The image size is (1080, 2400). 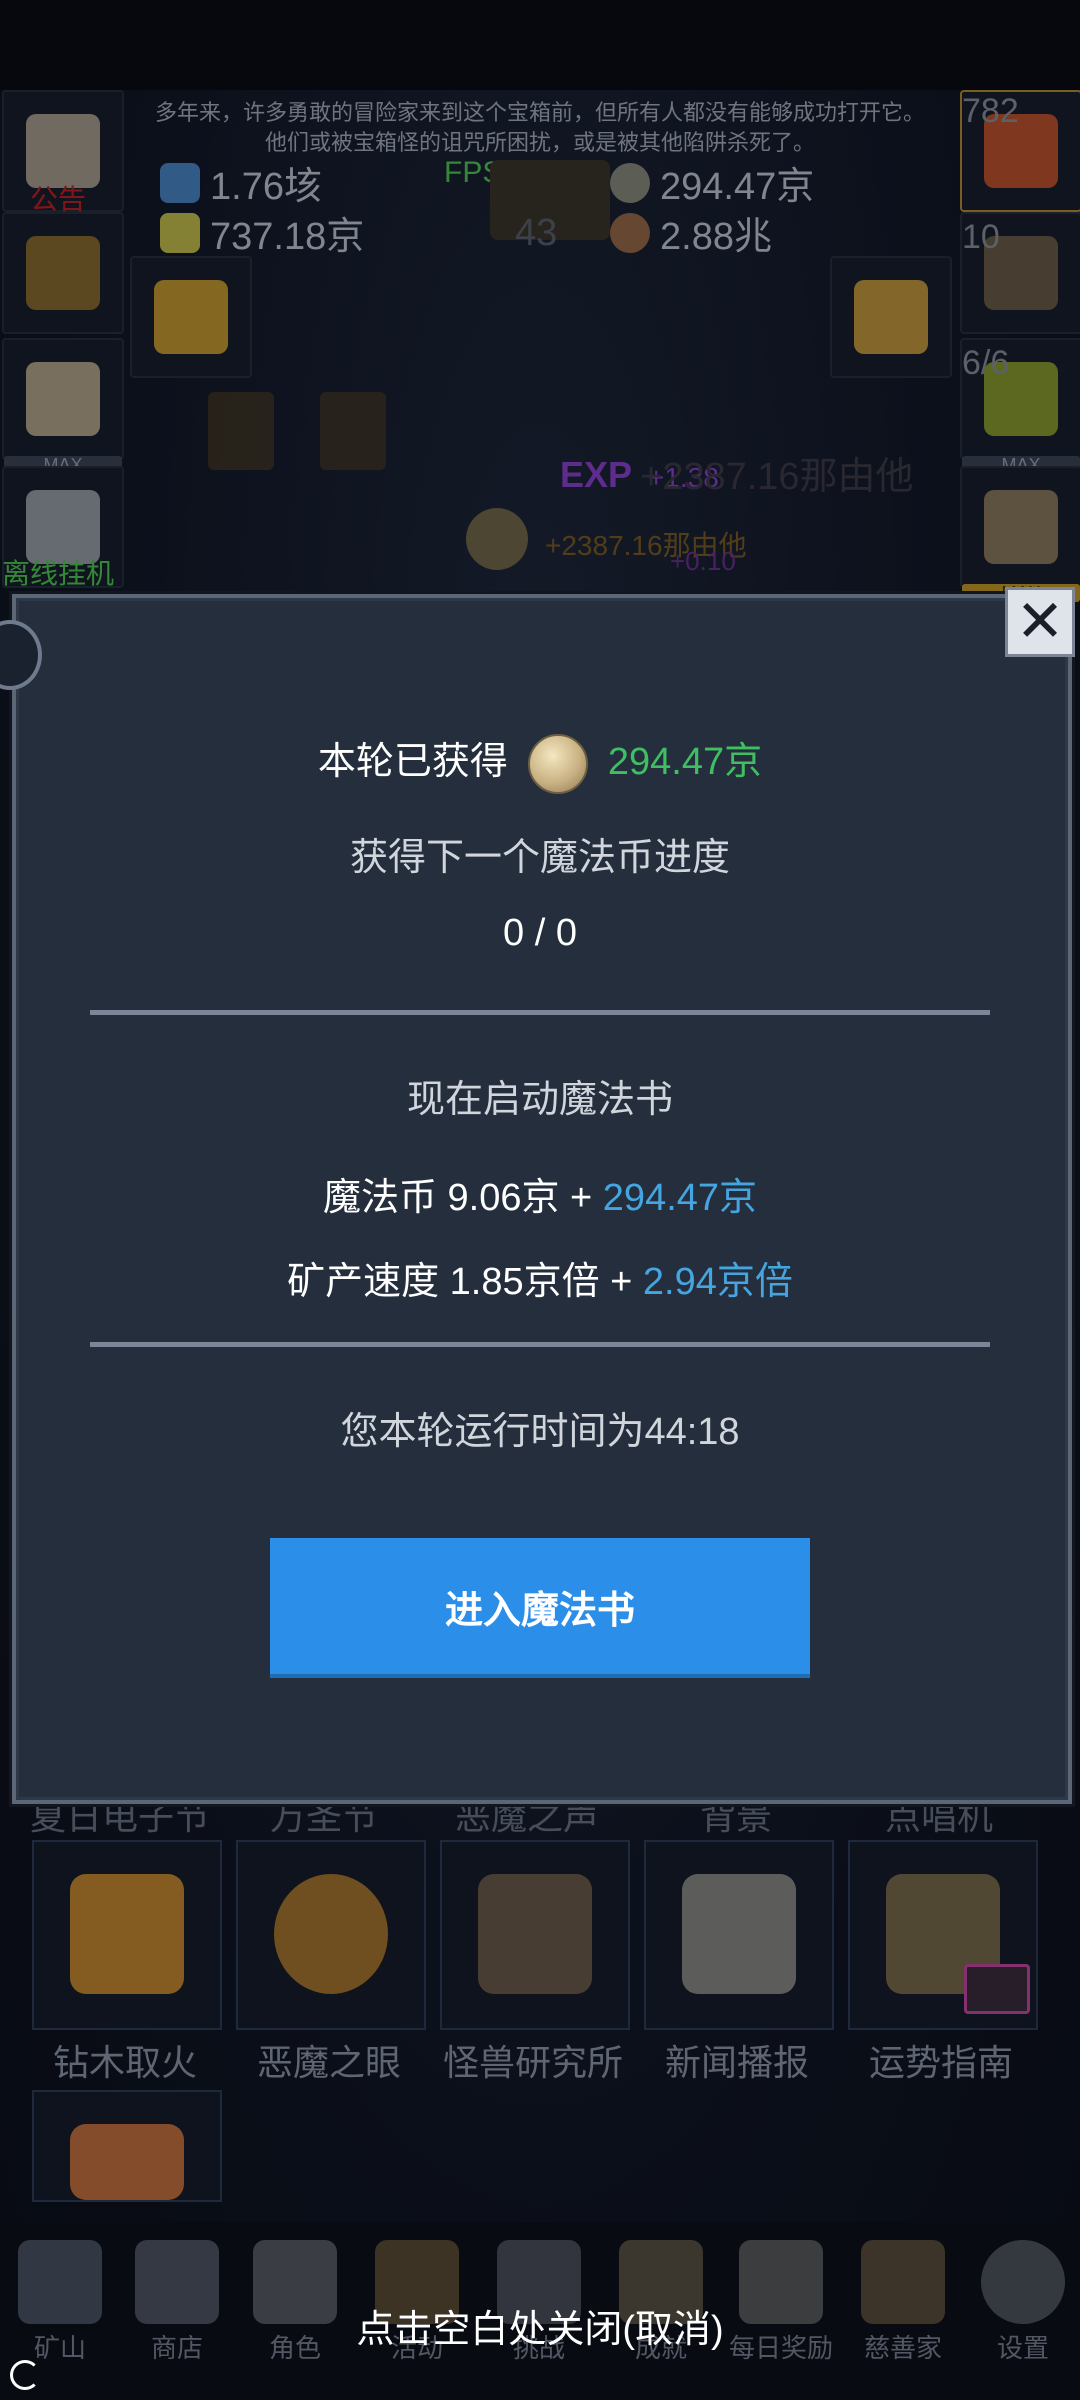 I want to click on magic-coin-icon, so click(x=557, y=763).